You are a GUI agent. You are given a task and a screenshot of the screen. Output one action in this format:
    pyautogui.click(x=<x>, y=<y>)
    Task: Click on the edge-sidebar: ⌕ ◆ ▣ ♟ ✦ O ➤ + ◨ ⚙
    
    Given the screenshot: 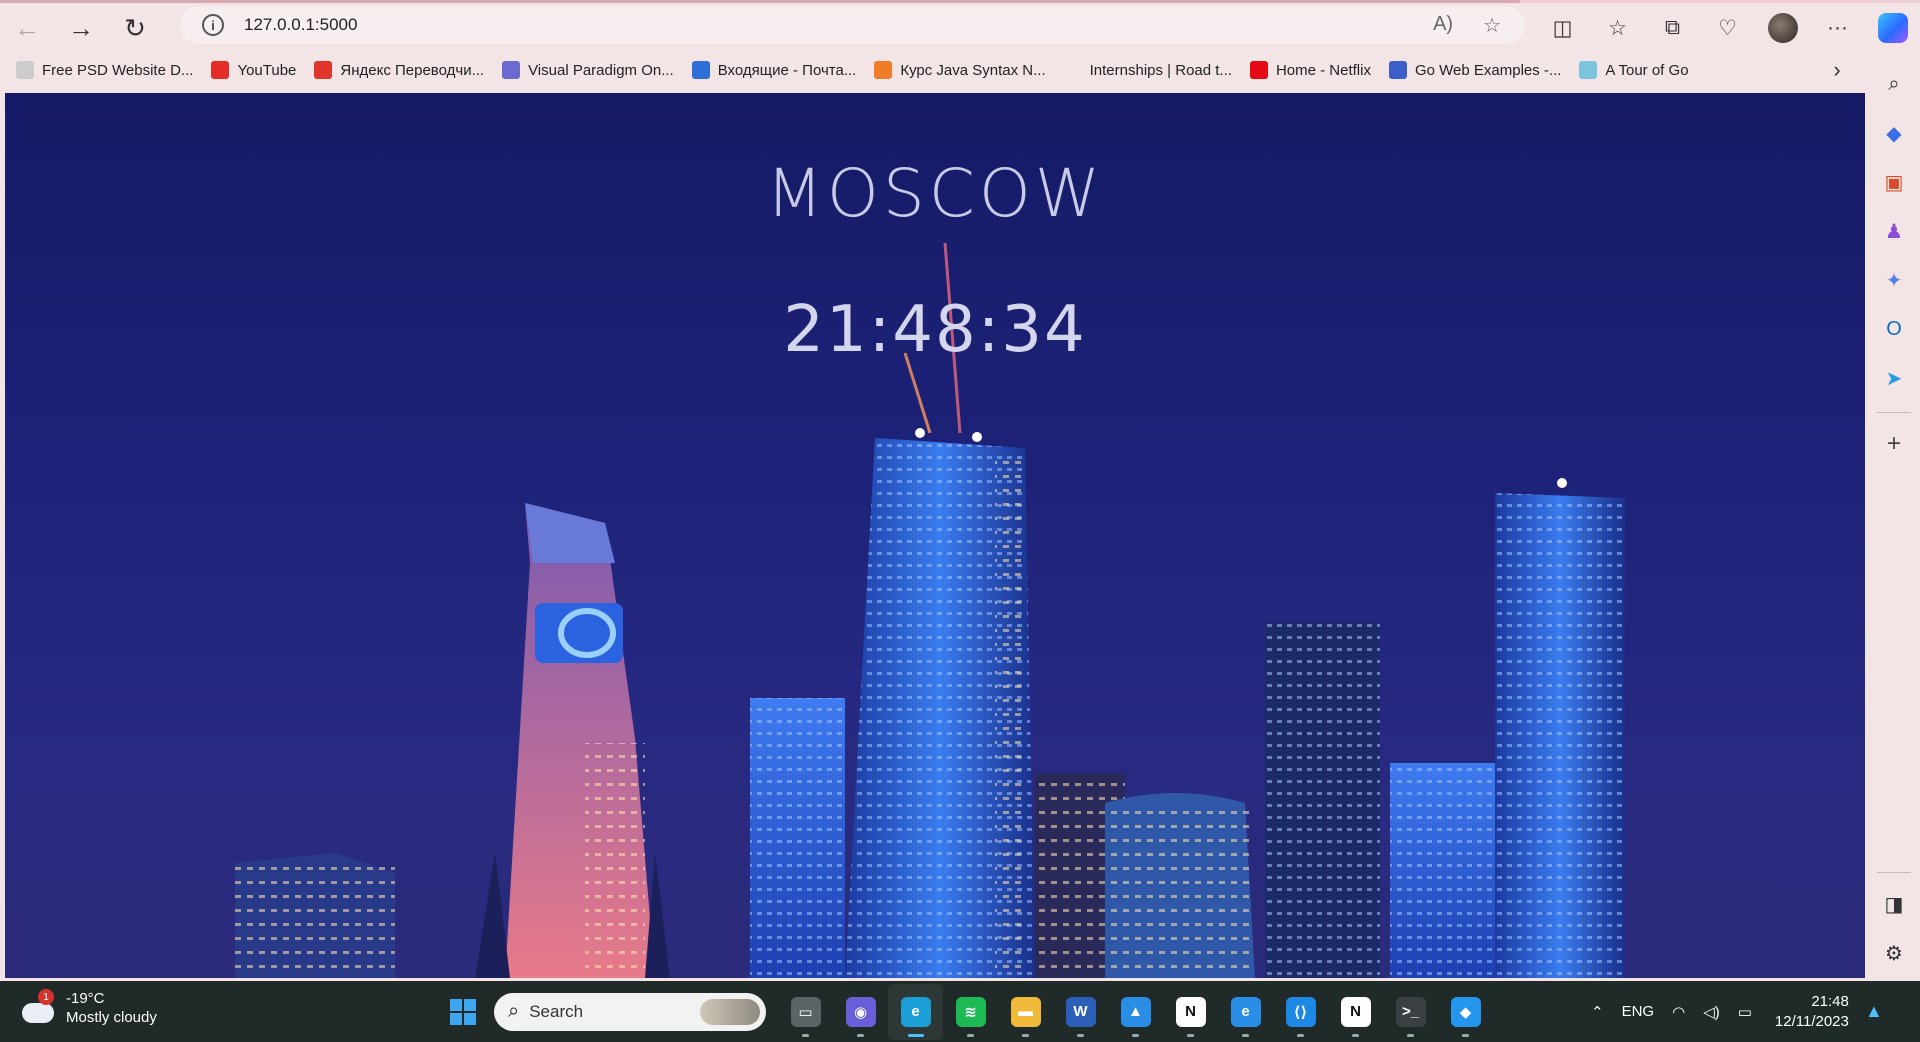 What is the action you would take?
    pyautogui.click(x=1894, y=517)
    